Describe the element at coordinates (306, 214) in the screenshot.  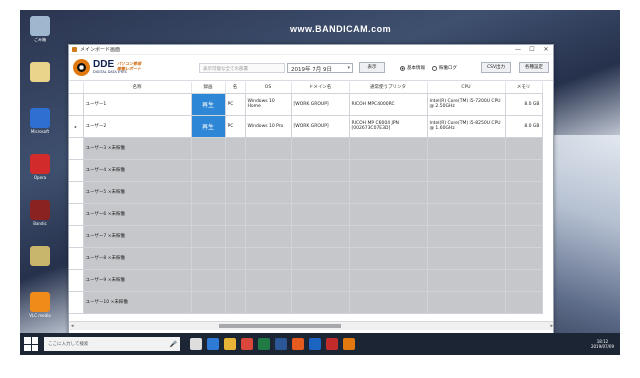
I see `table-row: ユーザー6 ×未稼働` at that location.